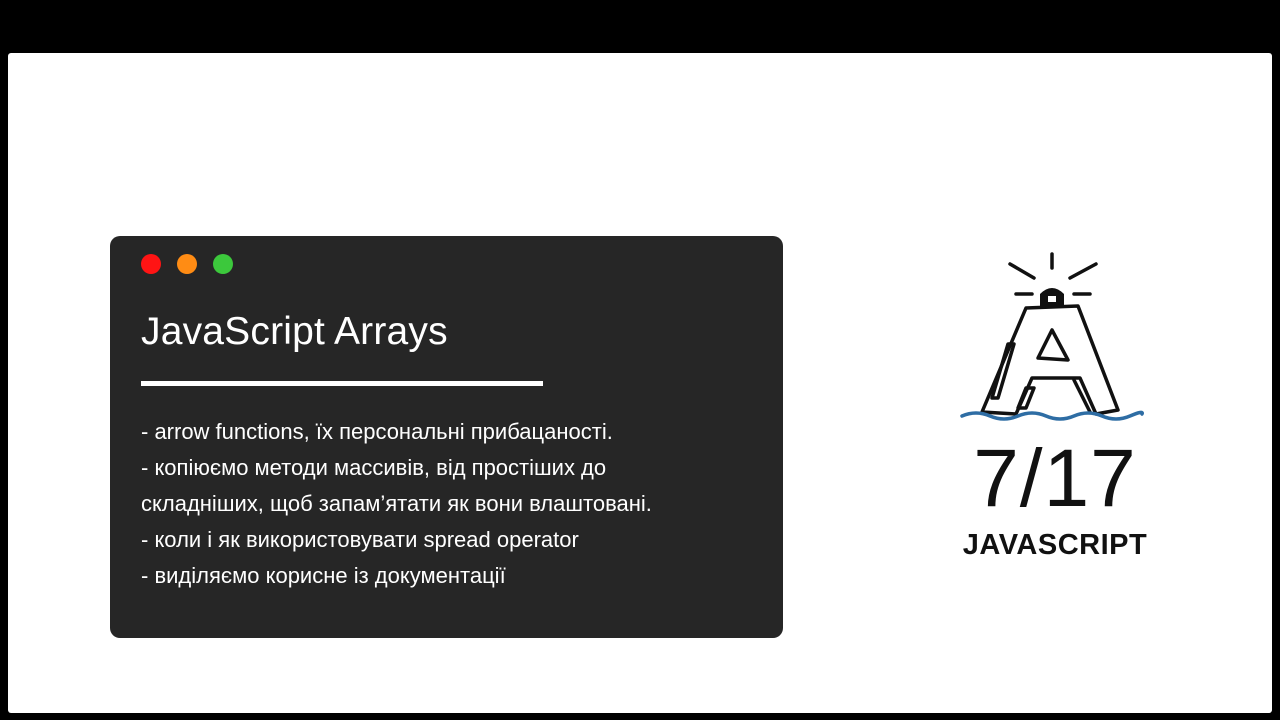  What do you see at coordinates (1051, 340) in the screenshot?
I see `lighthouse-a-logo-icon` at bounding box center [1051, 340].